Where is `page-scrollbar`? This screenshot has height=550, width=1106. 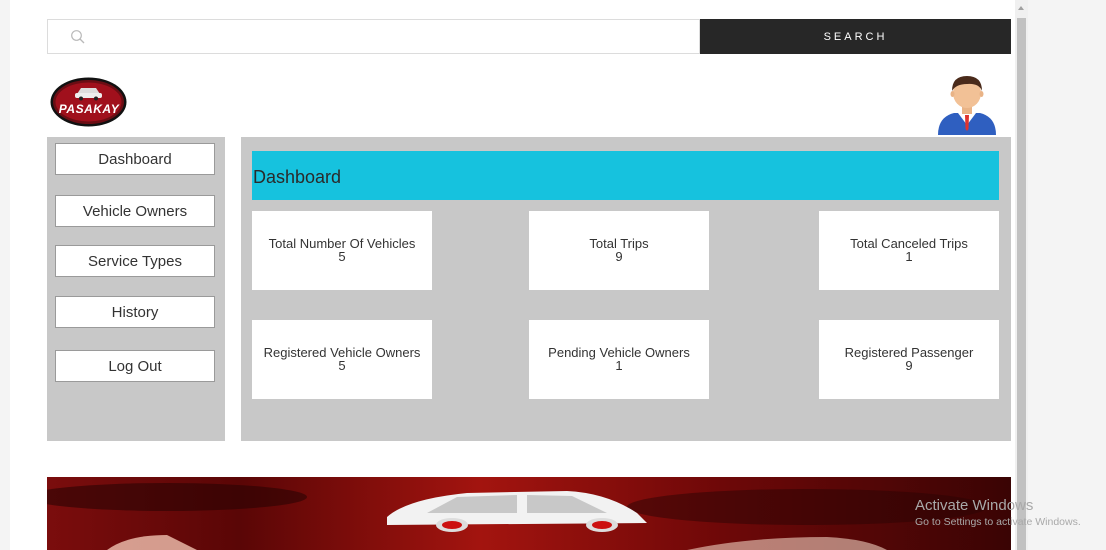
page-scrollbar is located at coordinates (1021, 275).